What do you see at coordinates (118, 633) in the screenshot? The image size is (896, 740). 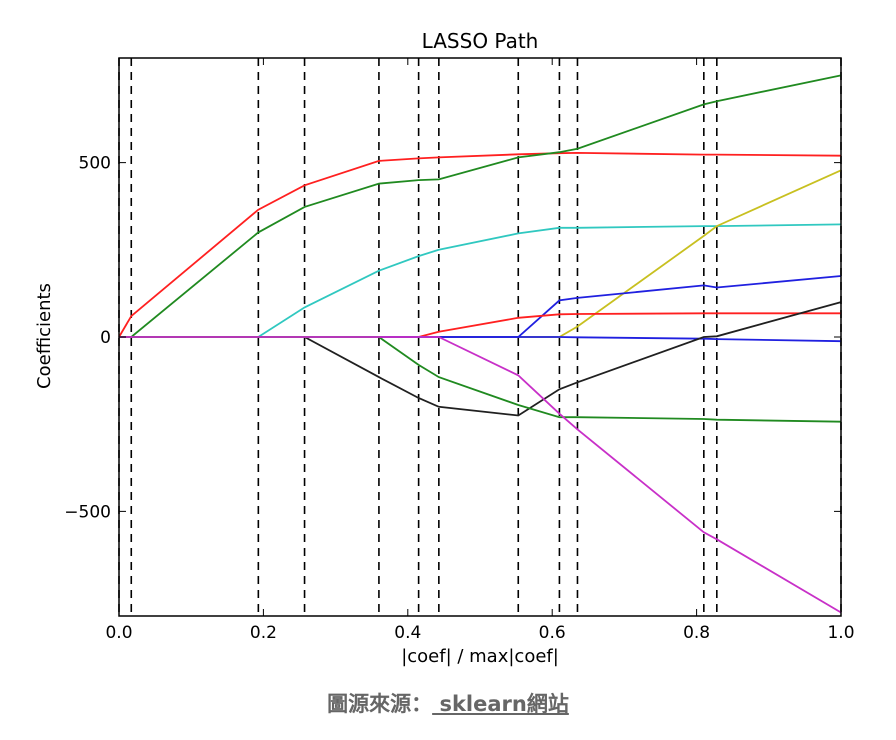 I see `x-tick-label: 0.0` at bounding box center [118, 633].